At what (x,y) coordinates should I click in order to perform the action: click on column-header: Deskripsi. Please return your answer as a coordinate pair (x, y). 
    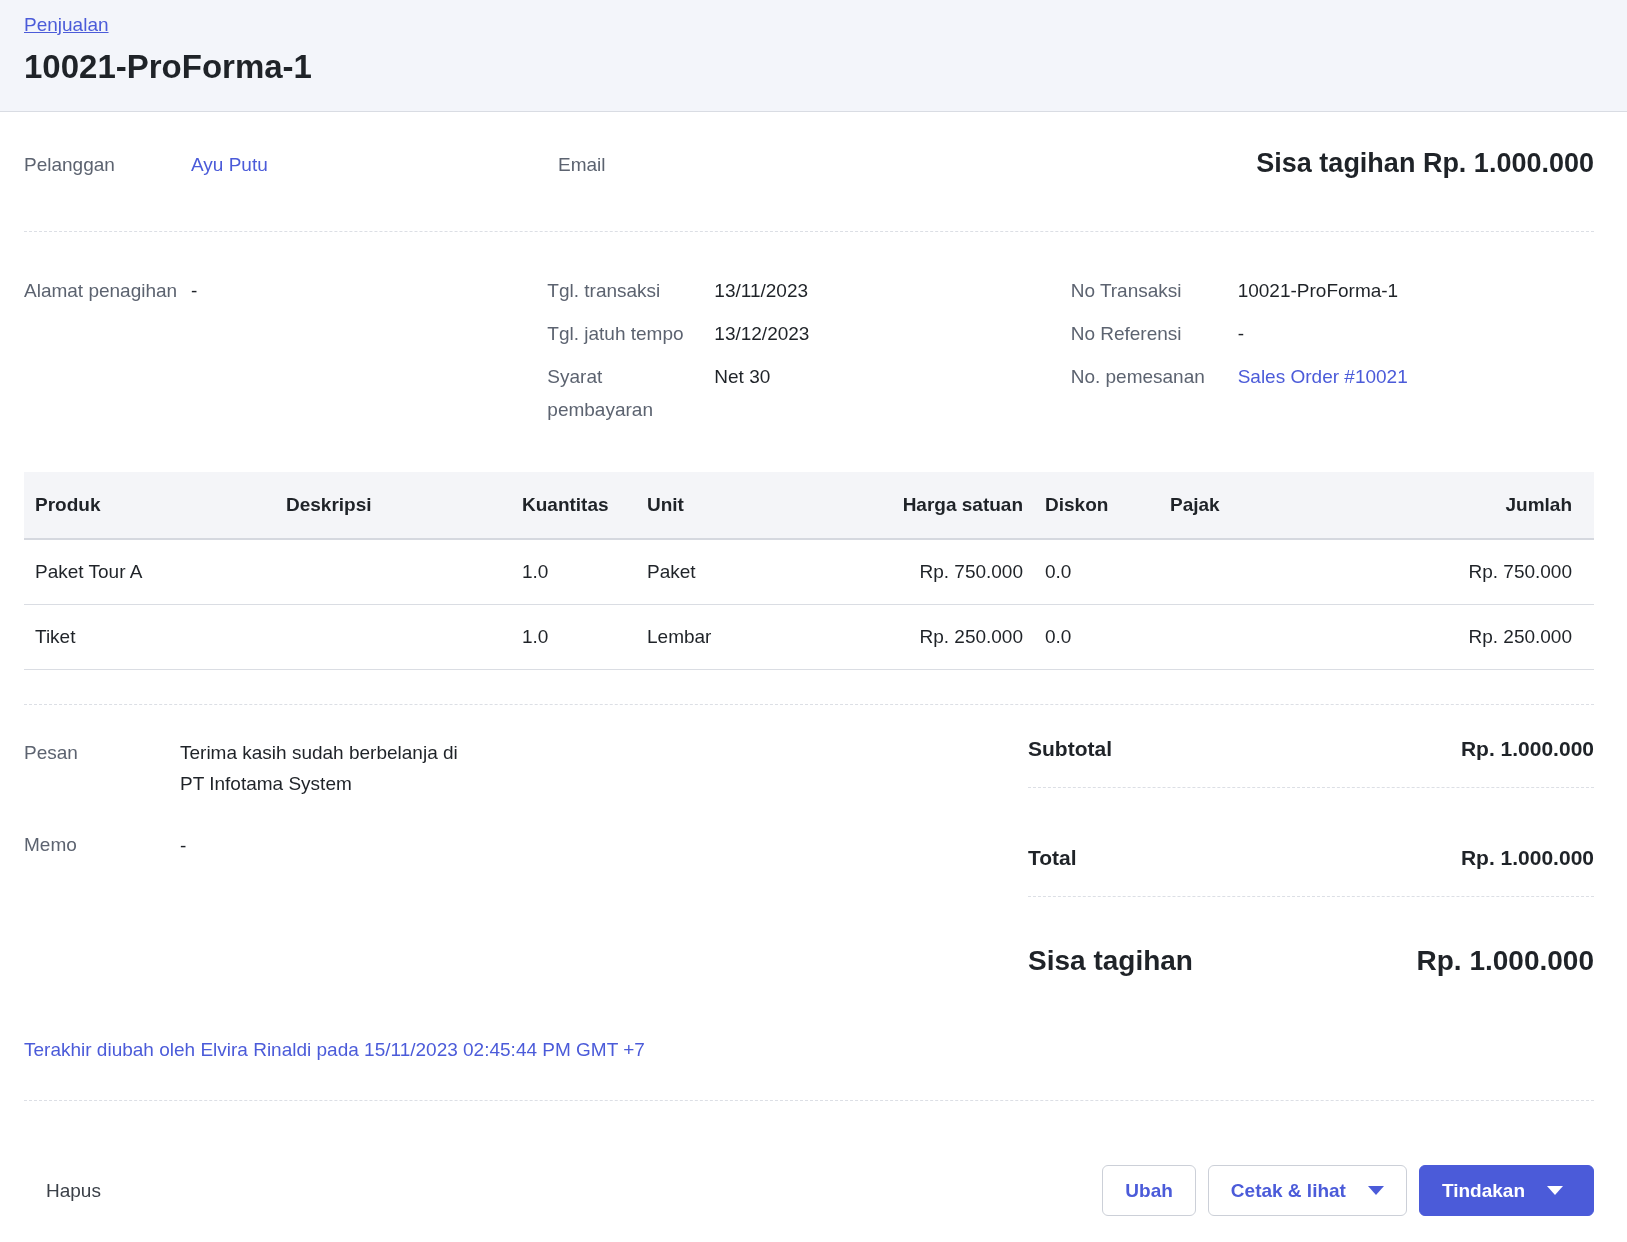
    Looking at the image, I should click on (329, 504).